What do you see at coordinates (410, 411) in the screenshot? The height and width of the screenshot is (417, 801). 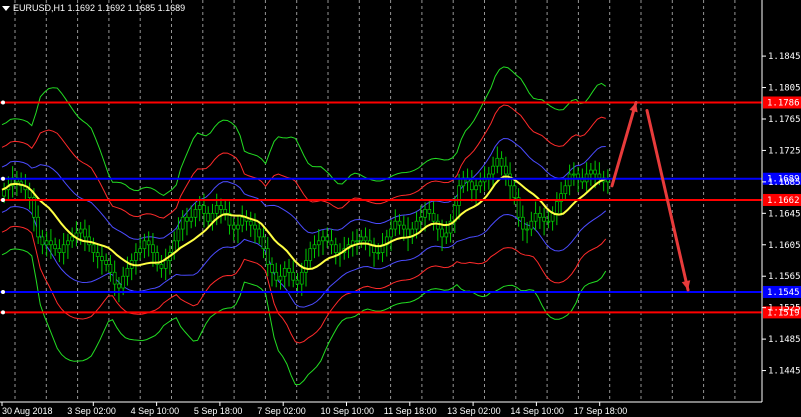 I see `x-tick-label: 11 Sep 18:00` at bounding box center [410, 411].